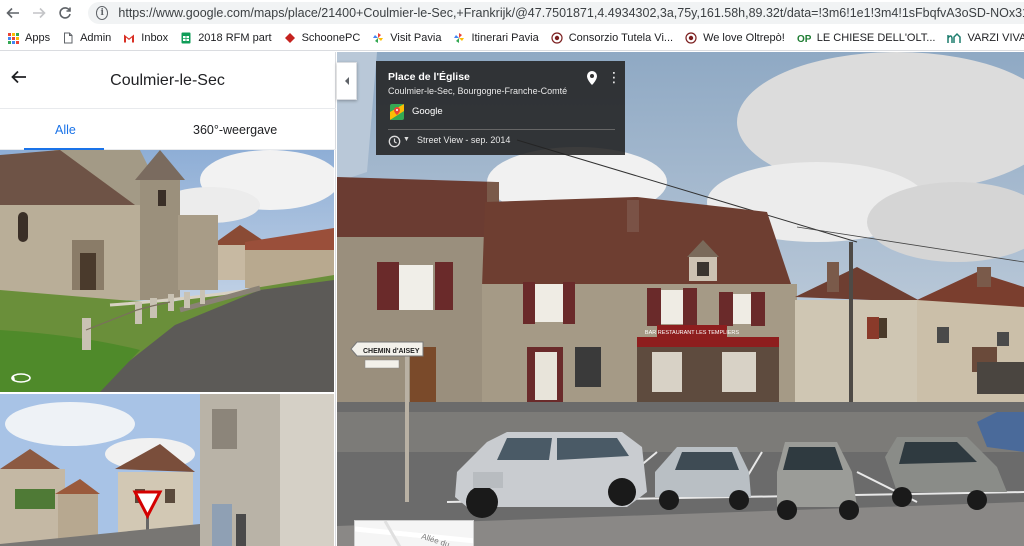  I want to click on provider-label: Google, so click(427, 111).